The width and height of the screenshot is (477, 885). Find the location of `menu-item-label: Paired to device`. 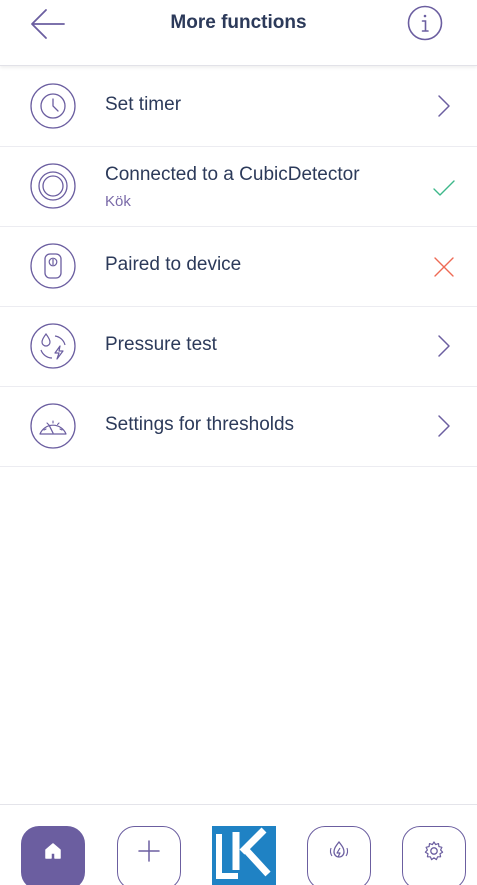

menu-item-label: Paired to device is located at coordinates (173, 264).